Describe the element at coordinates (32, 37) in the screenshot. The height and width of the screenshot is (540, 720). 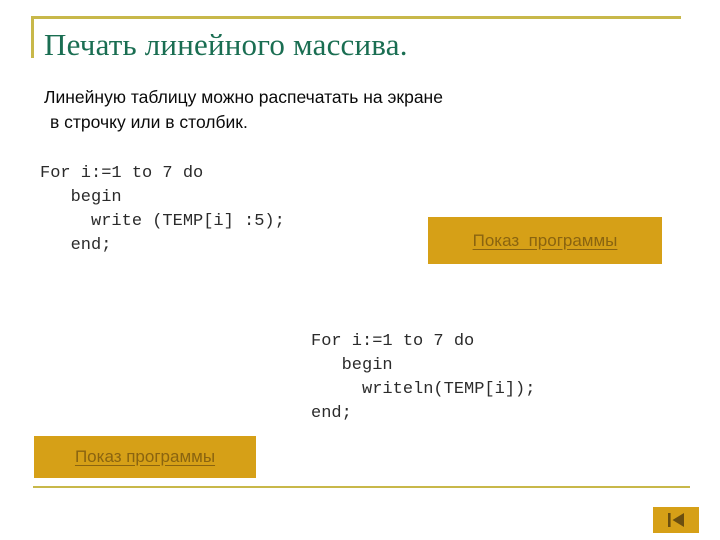
I see `title-left-rule` at that location.